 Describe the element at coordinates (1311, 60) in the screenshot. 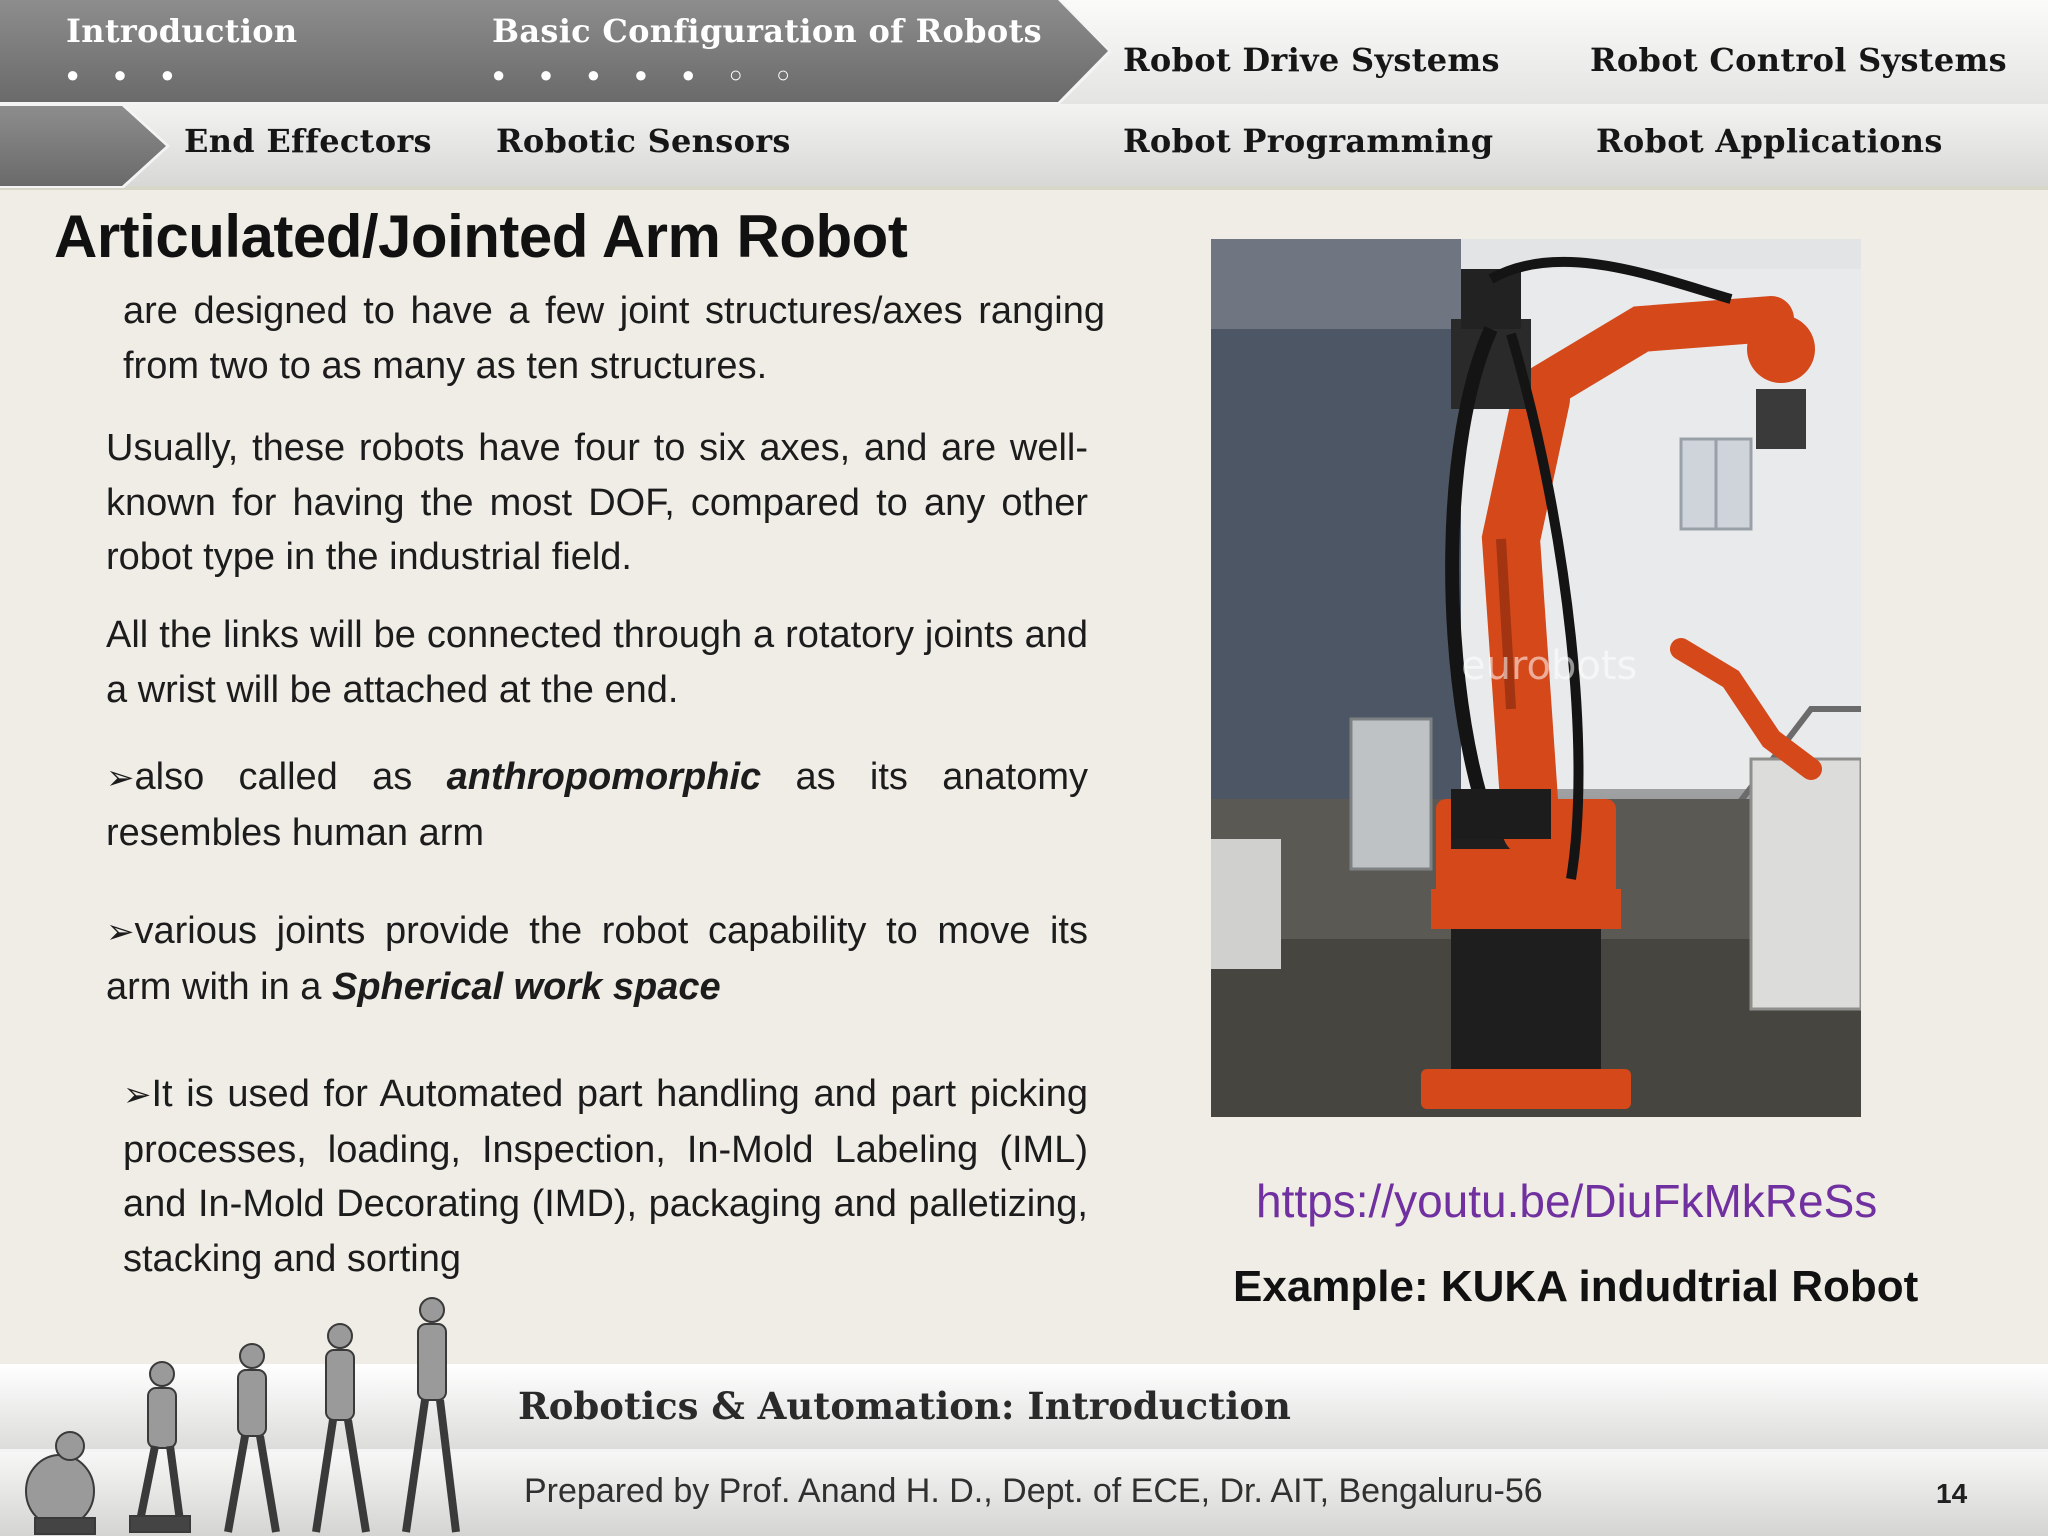

I see `nav-robot-drive-systems: Robot Drive Systems` at that location.